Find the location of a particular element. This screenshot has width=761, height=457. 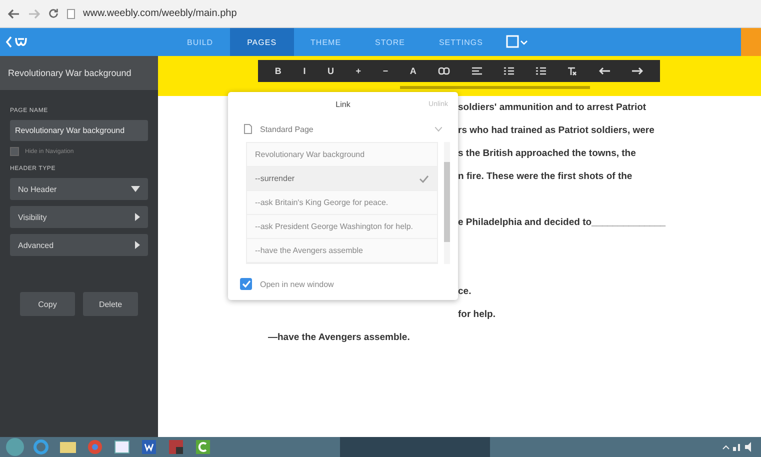

document-text: ce. is located at coordinates (465, 291).